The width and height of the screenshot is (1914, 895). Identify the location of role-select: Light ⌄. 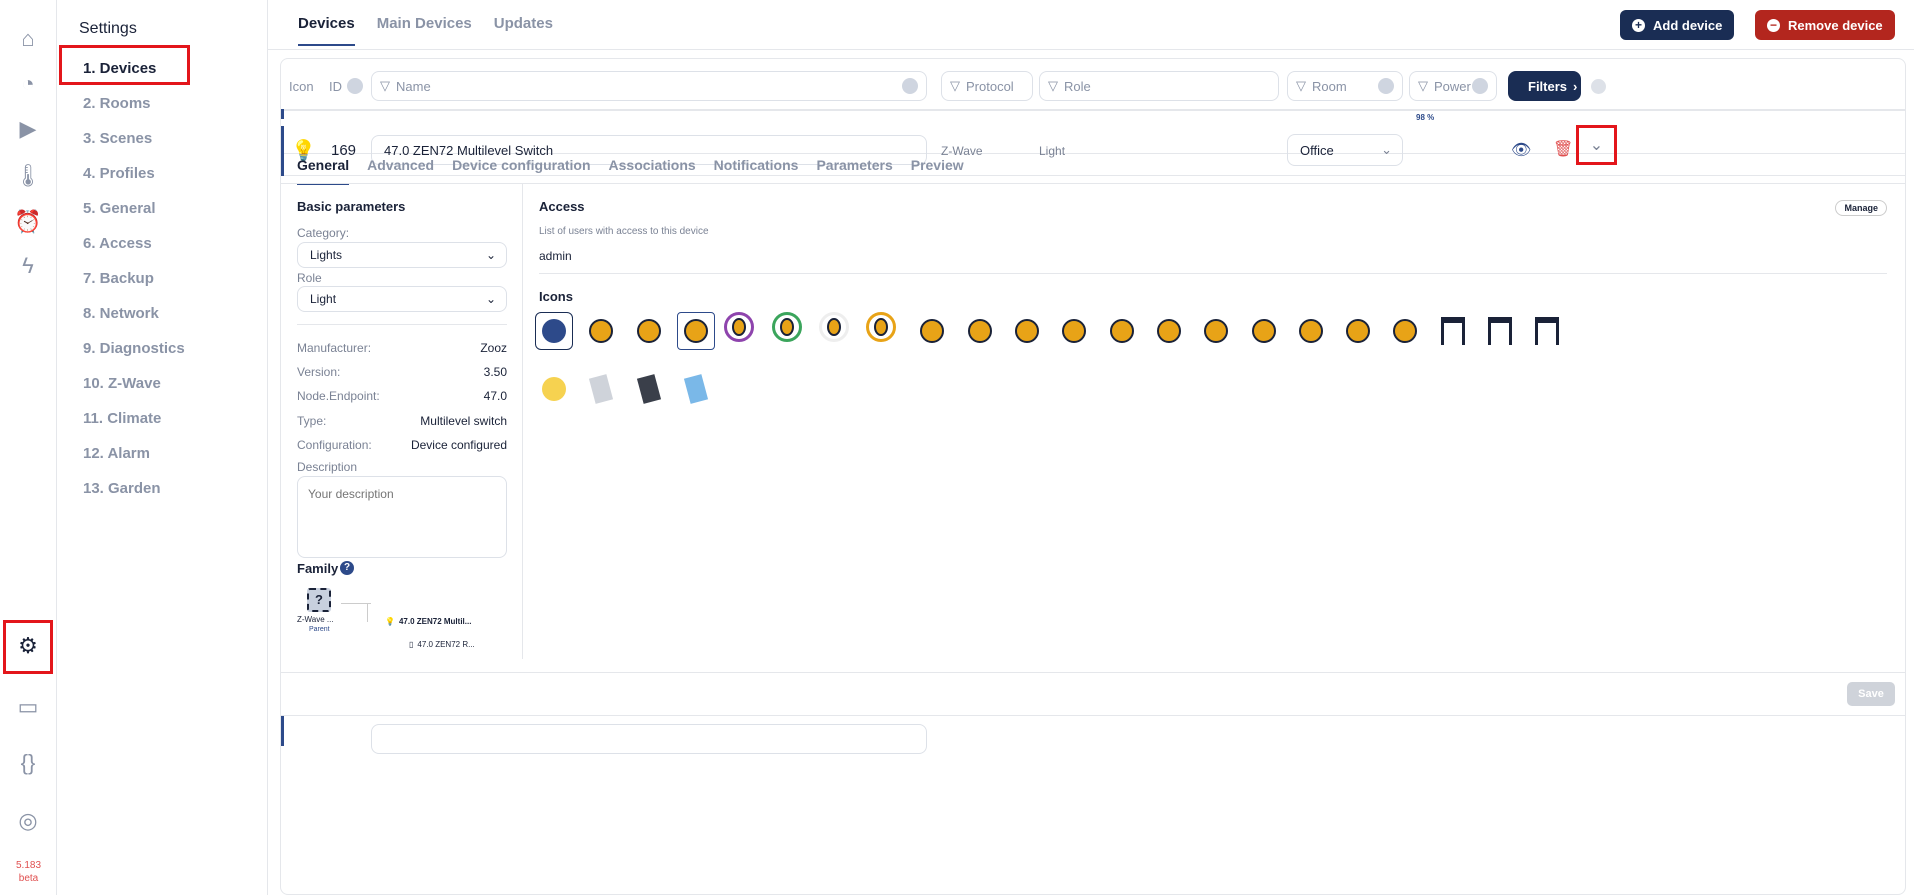
(402, 299).